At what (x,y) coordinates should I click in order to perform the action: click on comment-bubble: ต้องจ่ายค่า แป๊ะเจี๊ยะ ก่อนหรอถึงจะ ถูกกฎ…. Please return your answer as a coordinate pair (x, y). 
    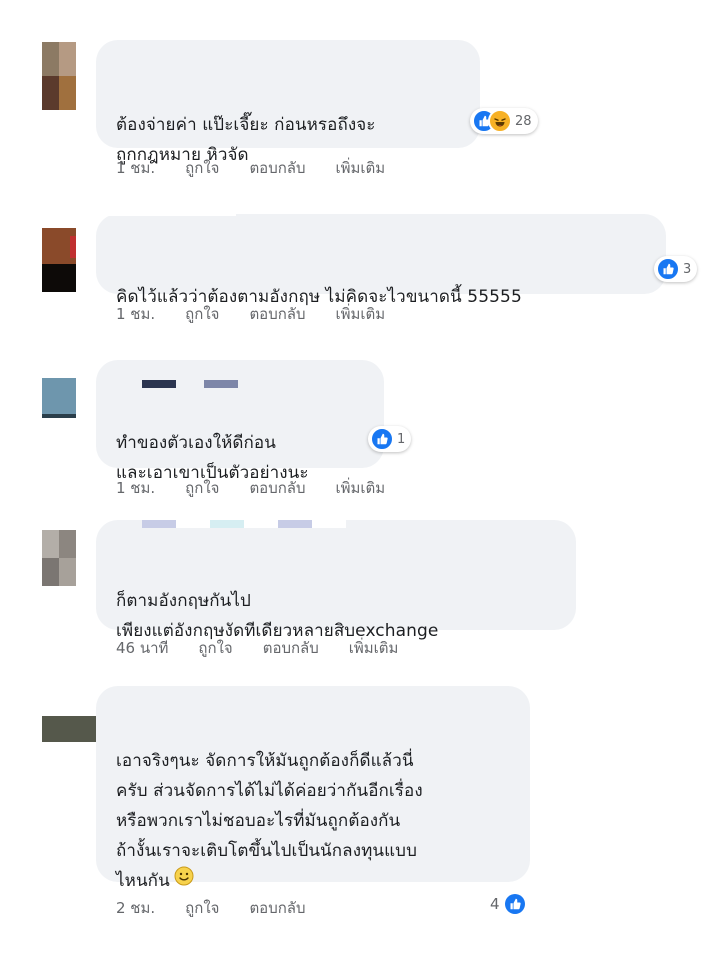
    Looking at the image, I should click on (288, 102).